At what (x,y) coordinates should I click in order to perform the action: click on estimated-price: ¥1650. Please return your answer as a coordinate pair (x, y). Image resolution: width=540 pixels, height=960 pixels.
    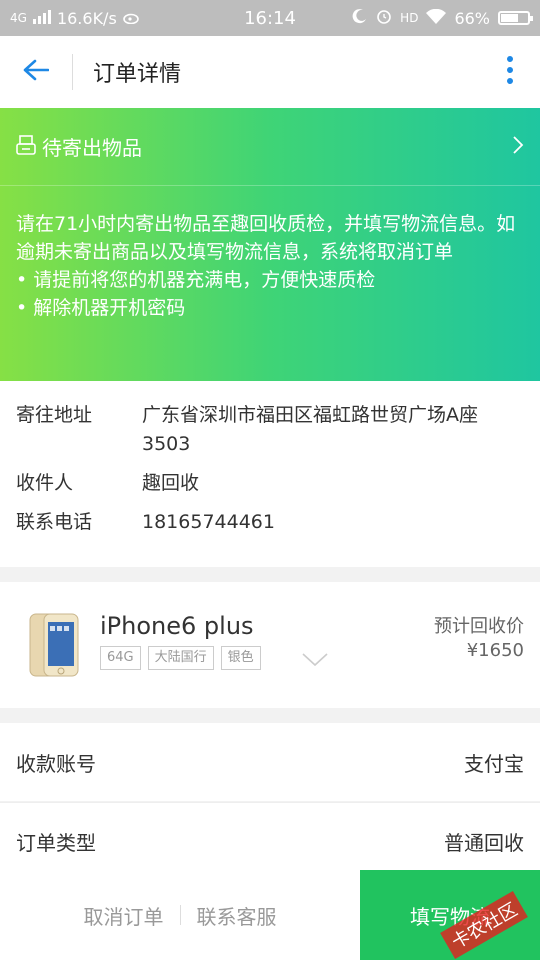
    Looking at the image, I should click on (495, 650).